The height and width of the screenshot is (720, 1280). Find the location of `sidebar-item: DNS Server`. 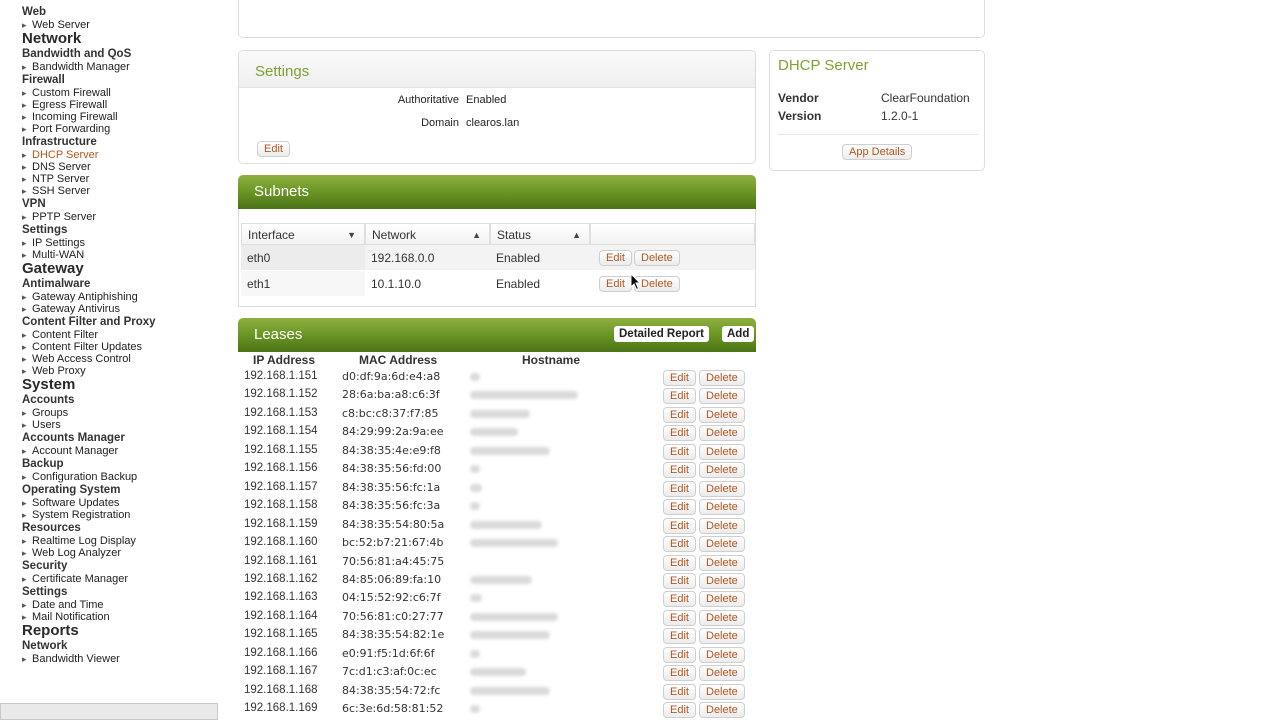

sidebar-item: DNS Server is located at coordinates (121, 167).